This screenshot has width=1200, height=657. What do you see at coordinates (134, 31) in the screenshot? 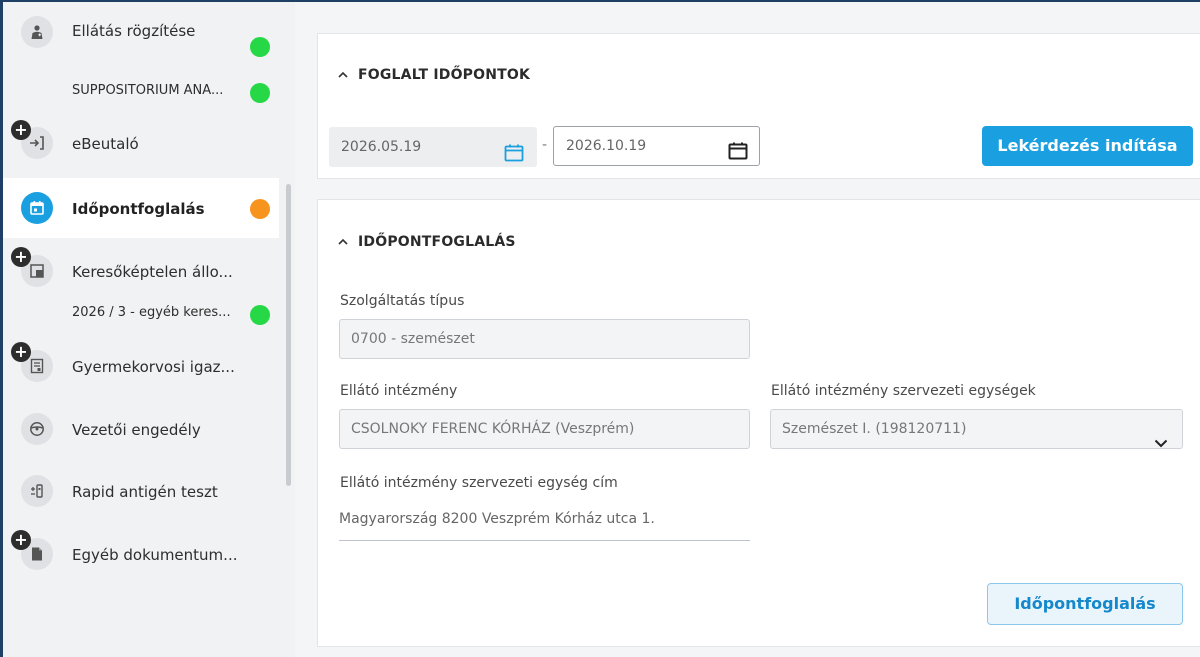
I see `sidebar-item-label: Ellátás rögzítése` at bounding box center [134, 31].